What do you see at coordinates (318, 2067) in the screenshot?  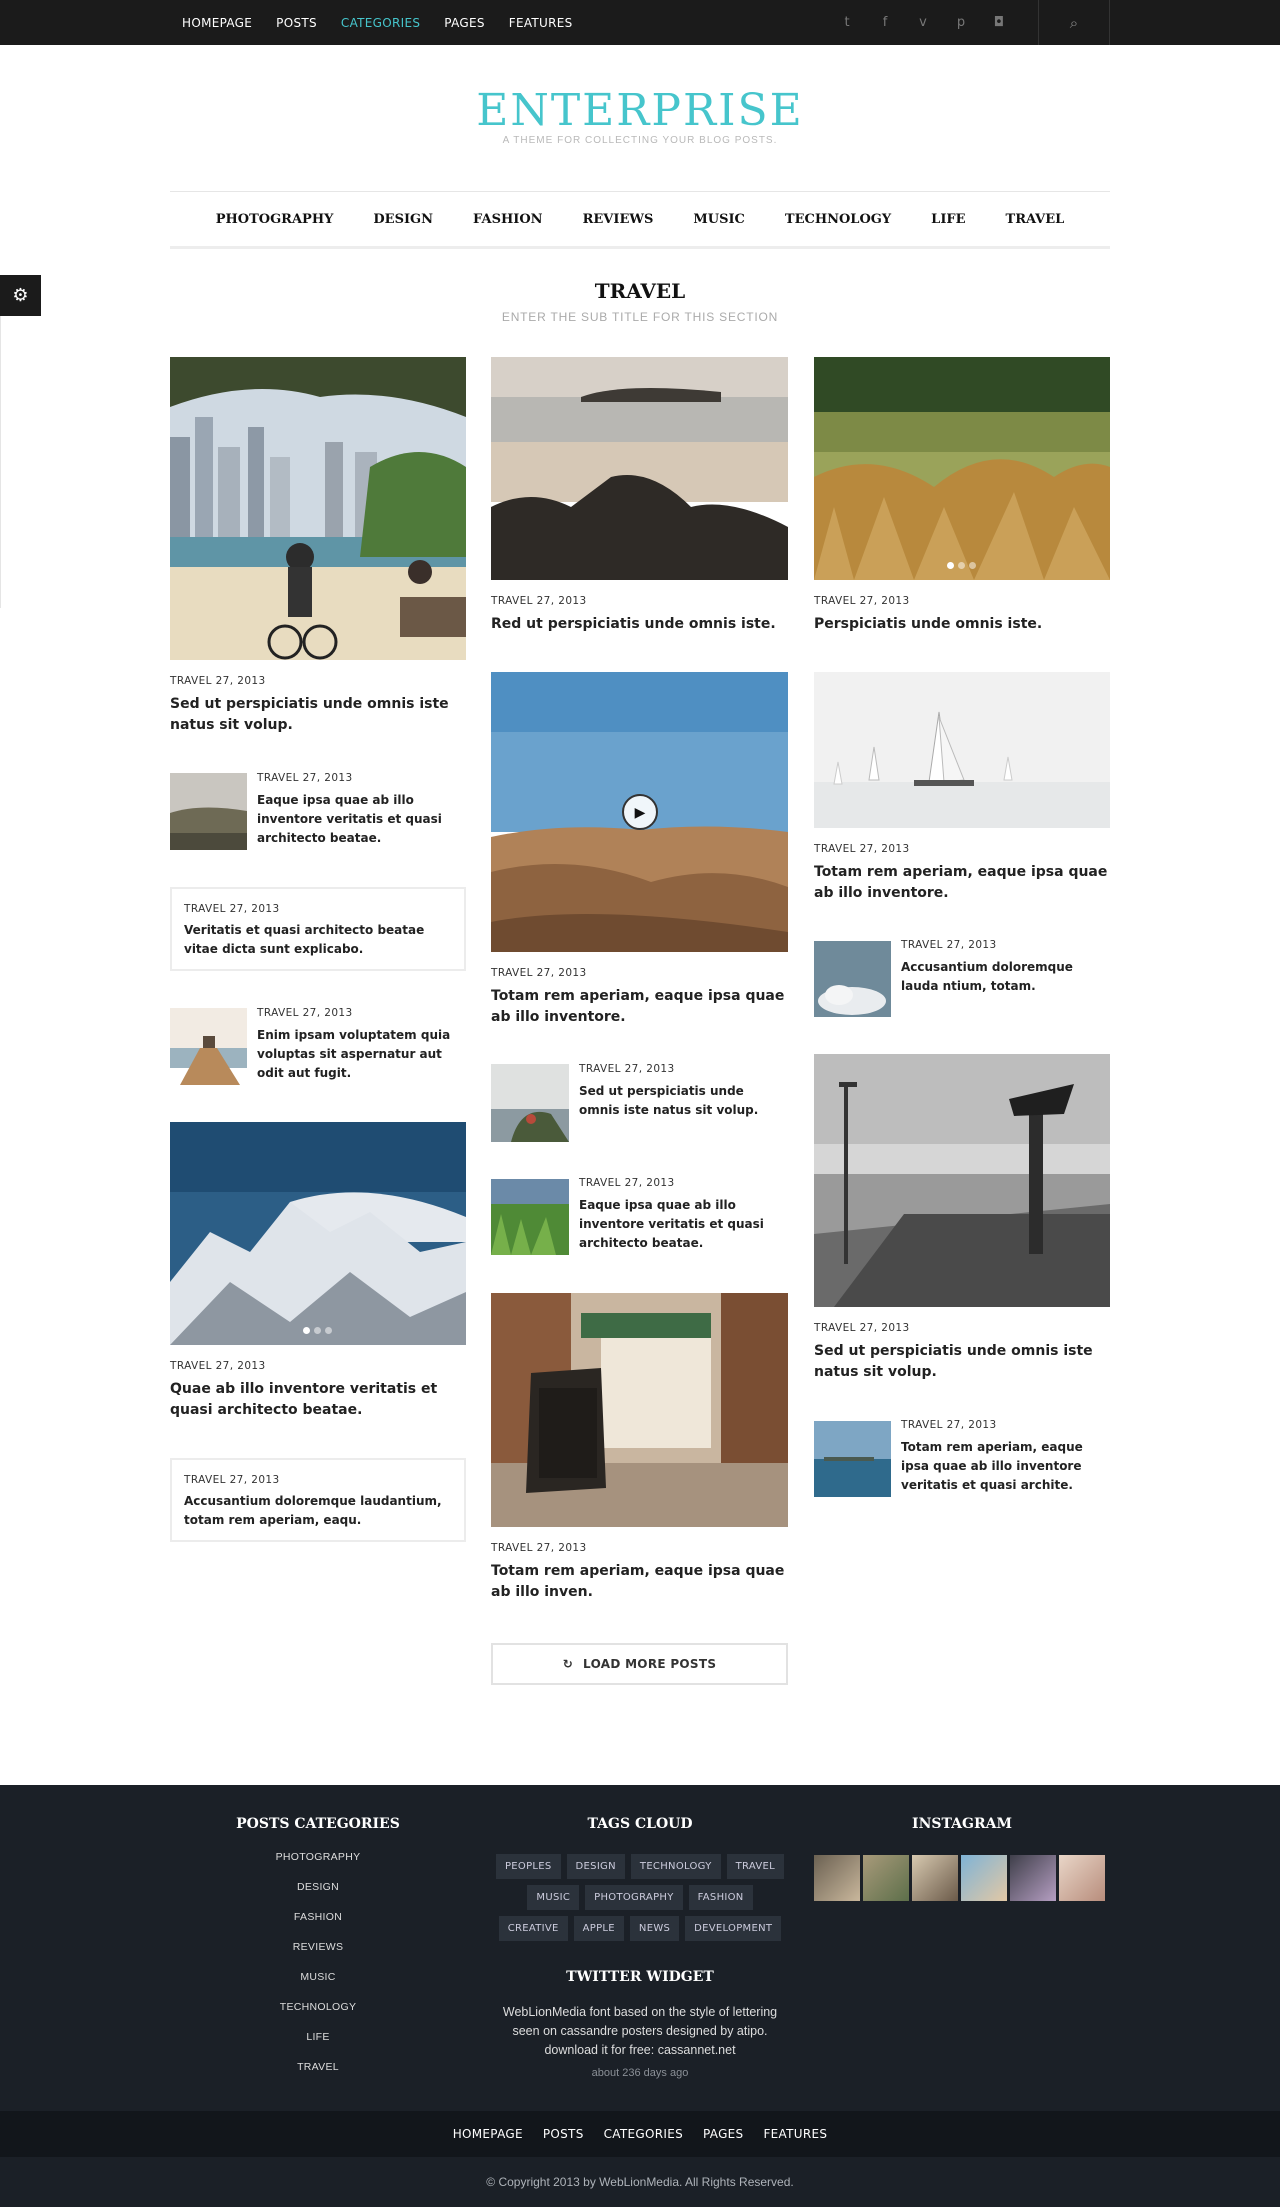 I see `footer-category-travel: TRAVEL` at bounding box center [318, 2067].